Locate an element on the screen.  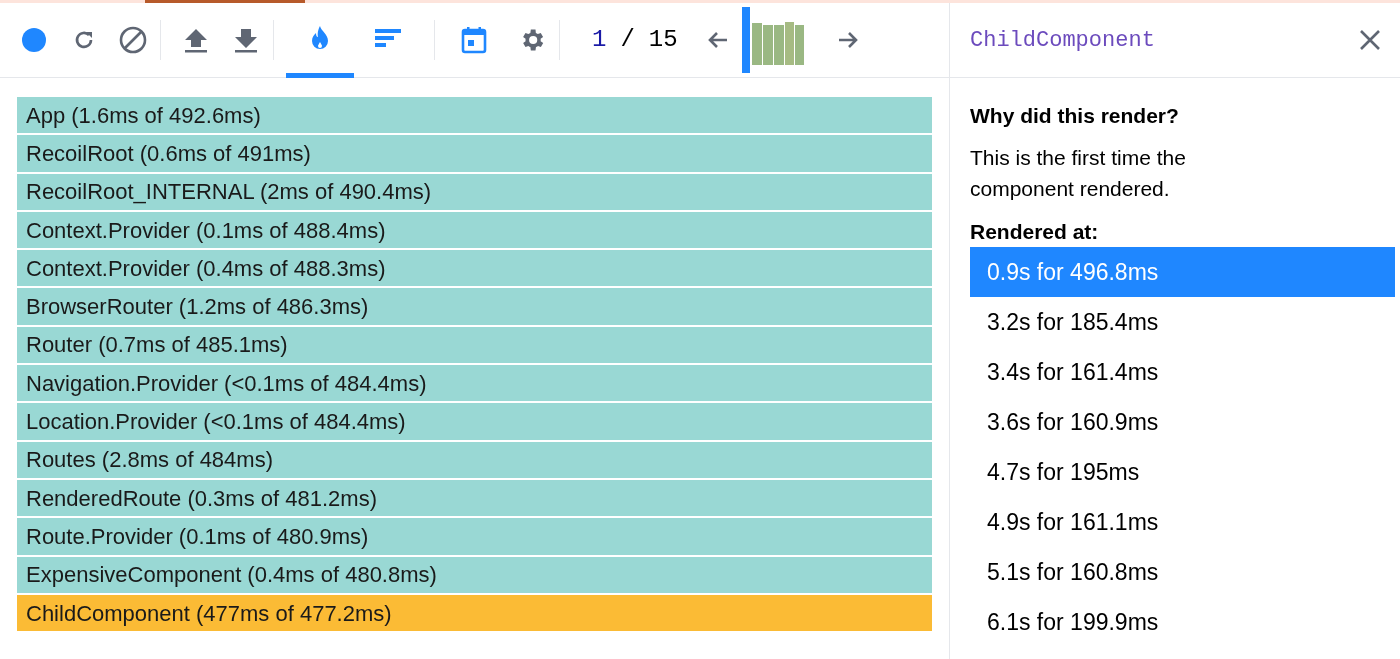
section-heading: Why did this render? is located at coordinates (1075, 116).